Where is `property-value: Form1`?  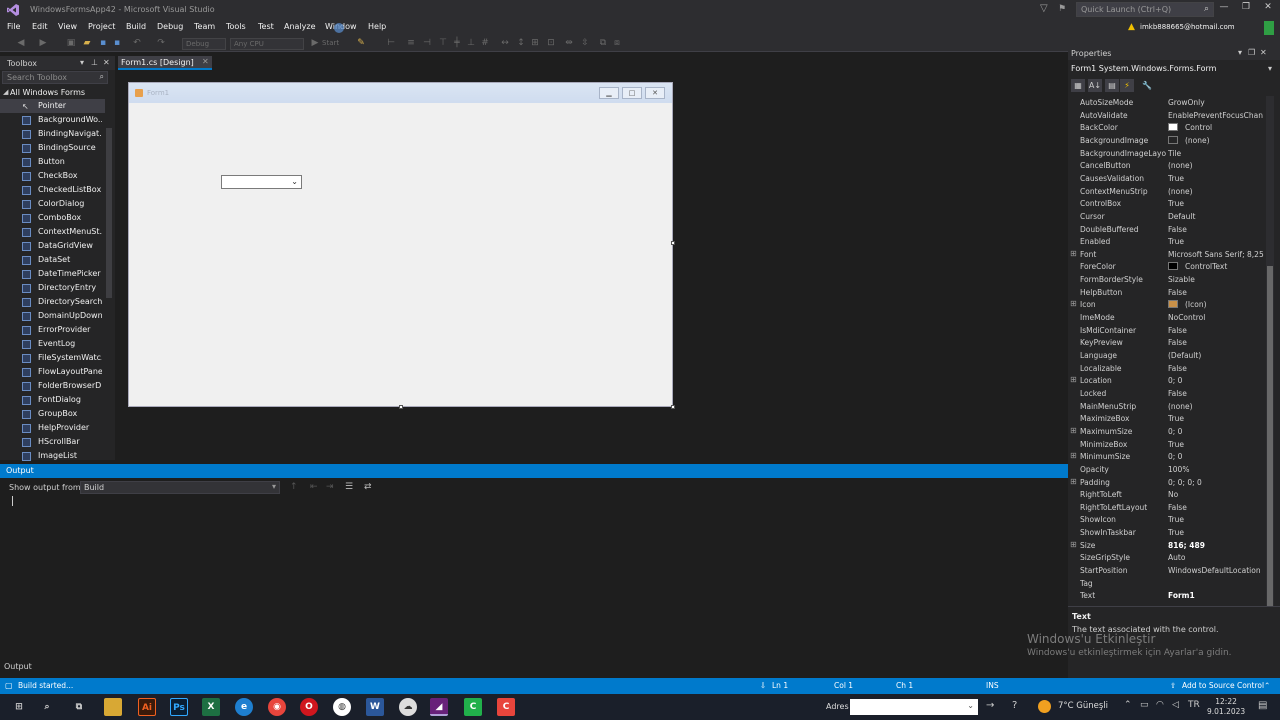 property-value: Form1 is located at coordinates (1216, 595).